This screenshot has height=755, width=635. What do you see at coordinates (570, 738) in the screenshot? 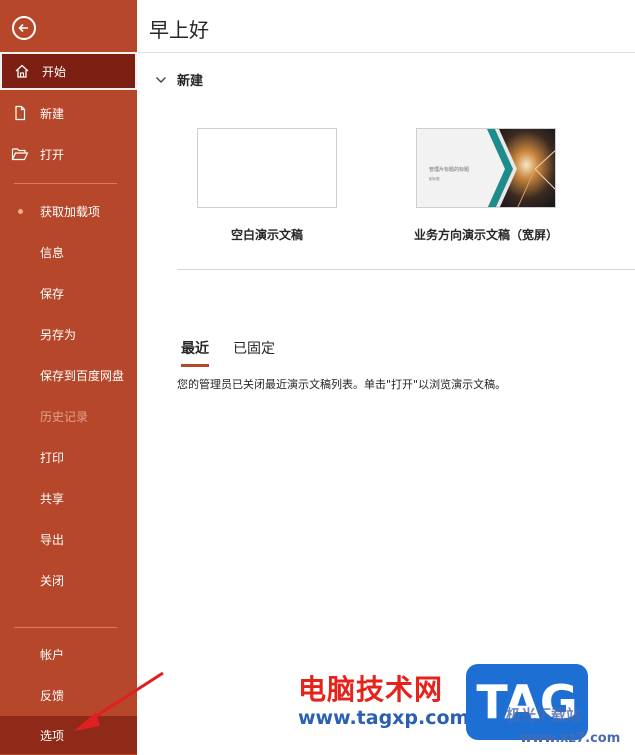
I see `watermark-logo-url: www.xz7.com` at bounding box center [570, 738].